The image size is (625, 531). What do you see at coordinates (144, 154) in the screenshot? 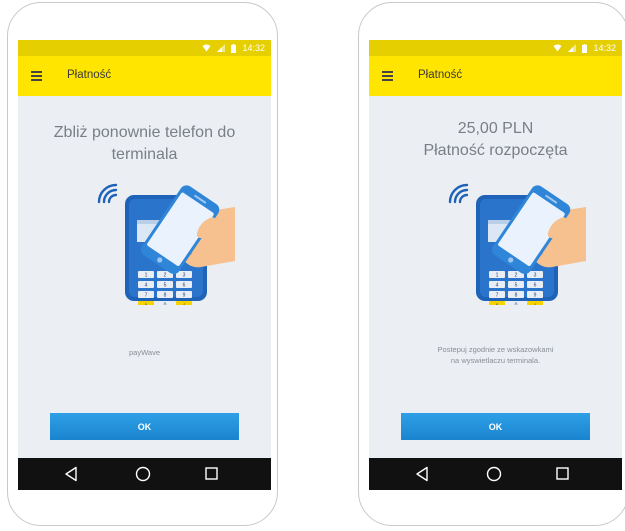
I see `headline-line: terminala` at bounding box center [144, 154].